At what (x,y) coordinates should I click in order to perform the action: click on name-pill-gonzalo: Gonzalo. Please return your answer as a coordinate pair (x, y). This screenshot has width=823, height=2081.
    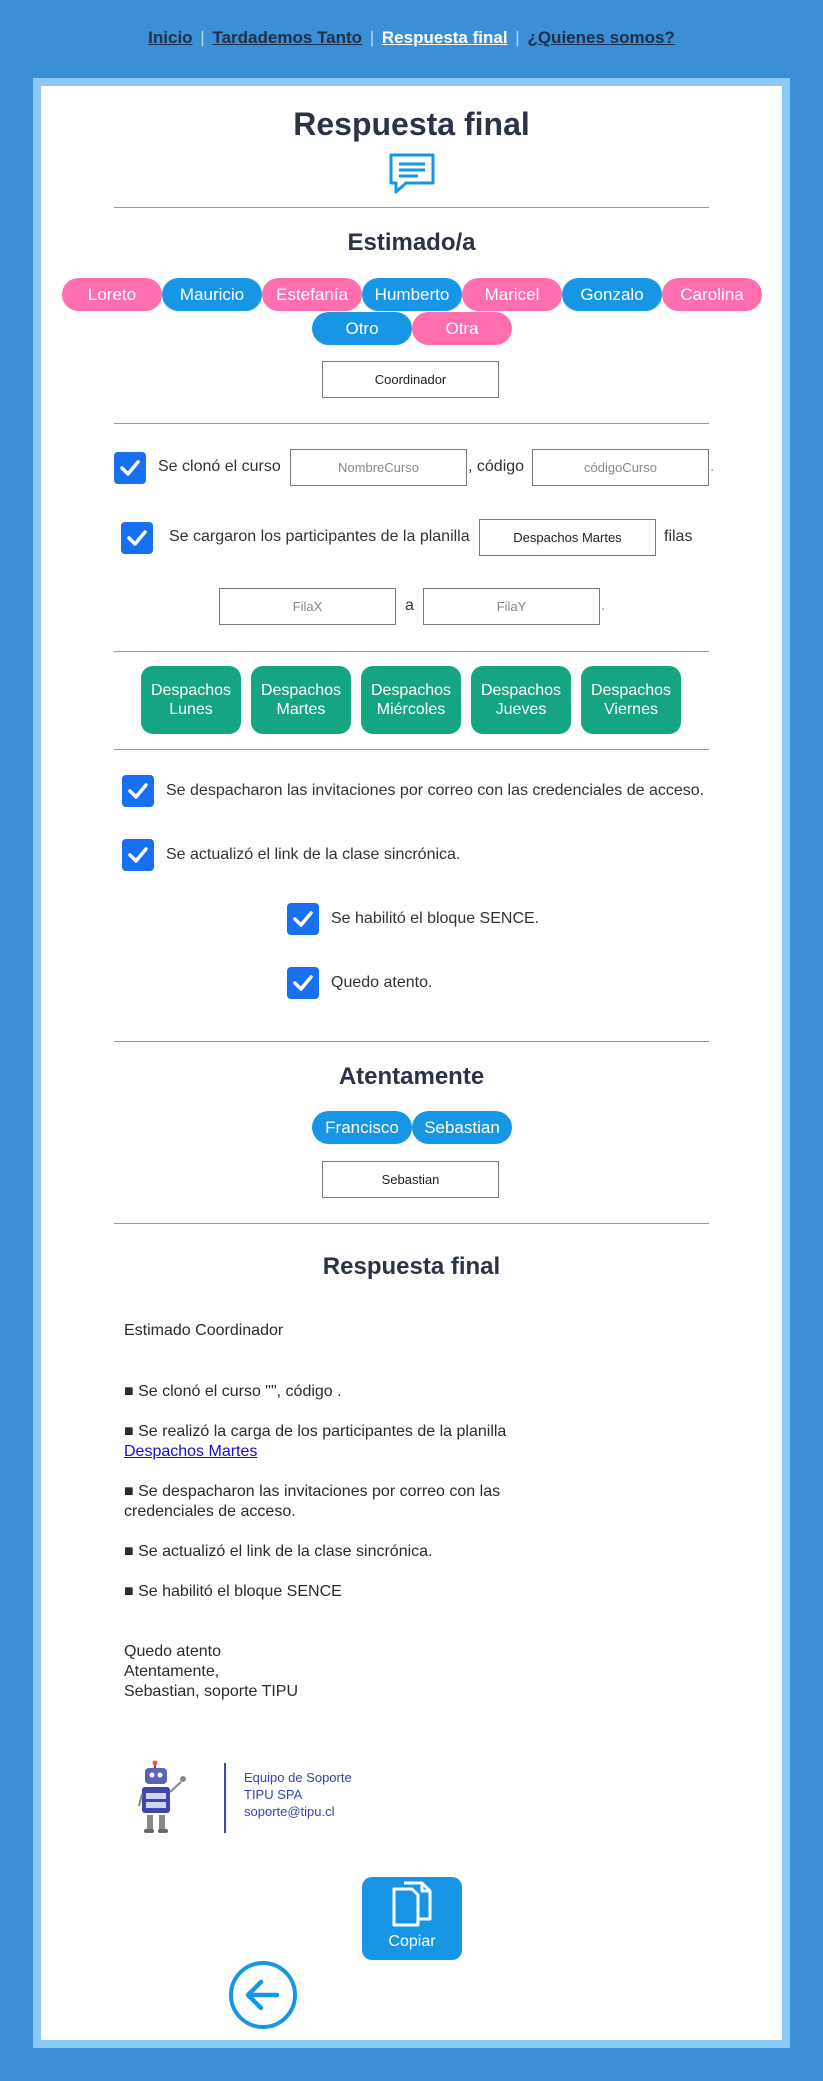
    Looking at the image, I should click on (612, 294).